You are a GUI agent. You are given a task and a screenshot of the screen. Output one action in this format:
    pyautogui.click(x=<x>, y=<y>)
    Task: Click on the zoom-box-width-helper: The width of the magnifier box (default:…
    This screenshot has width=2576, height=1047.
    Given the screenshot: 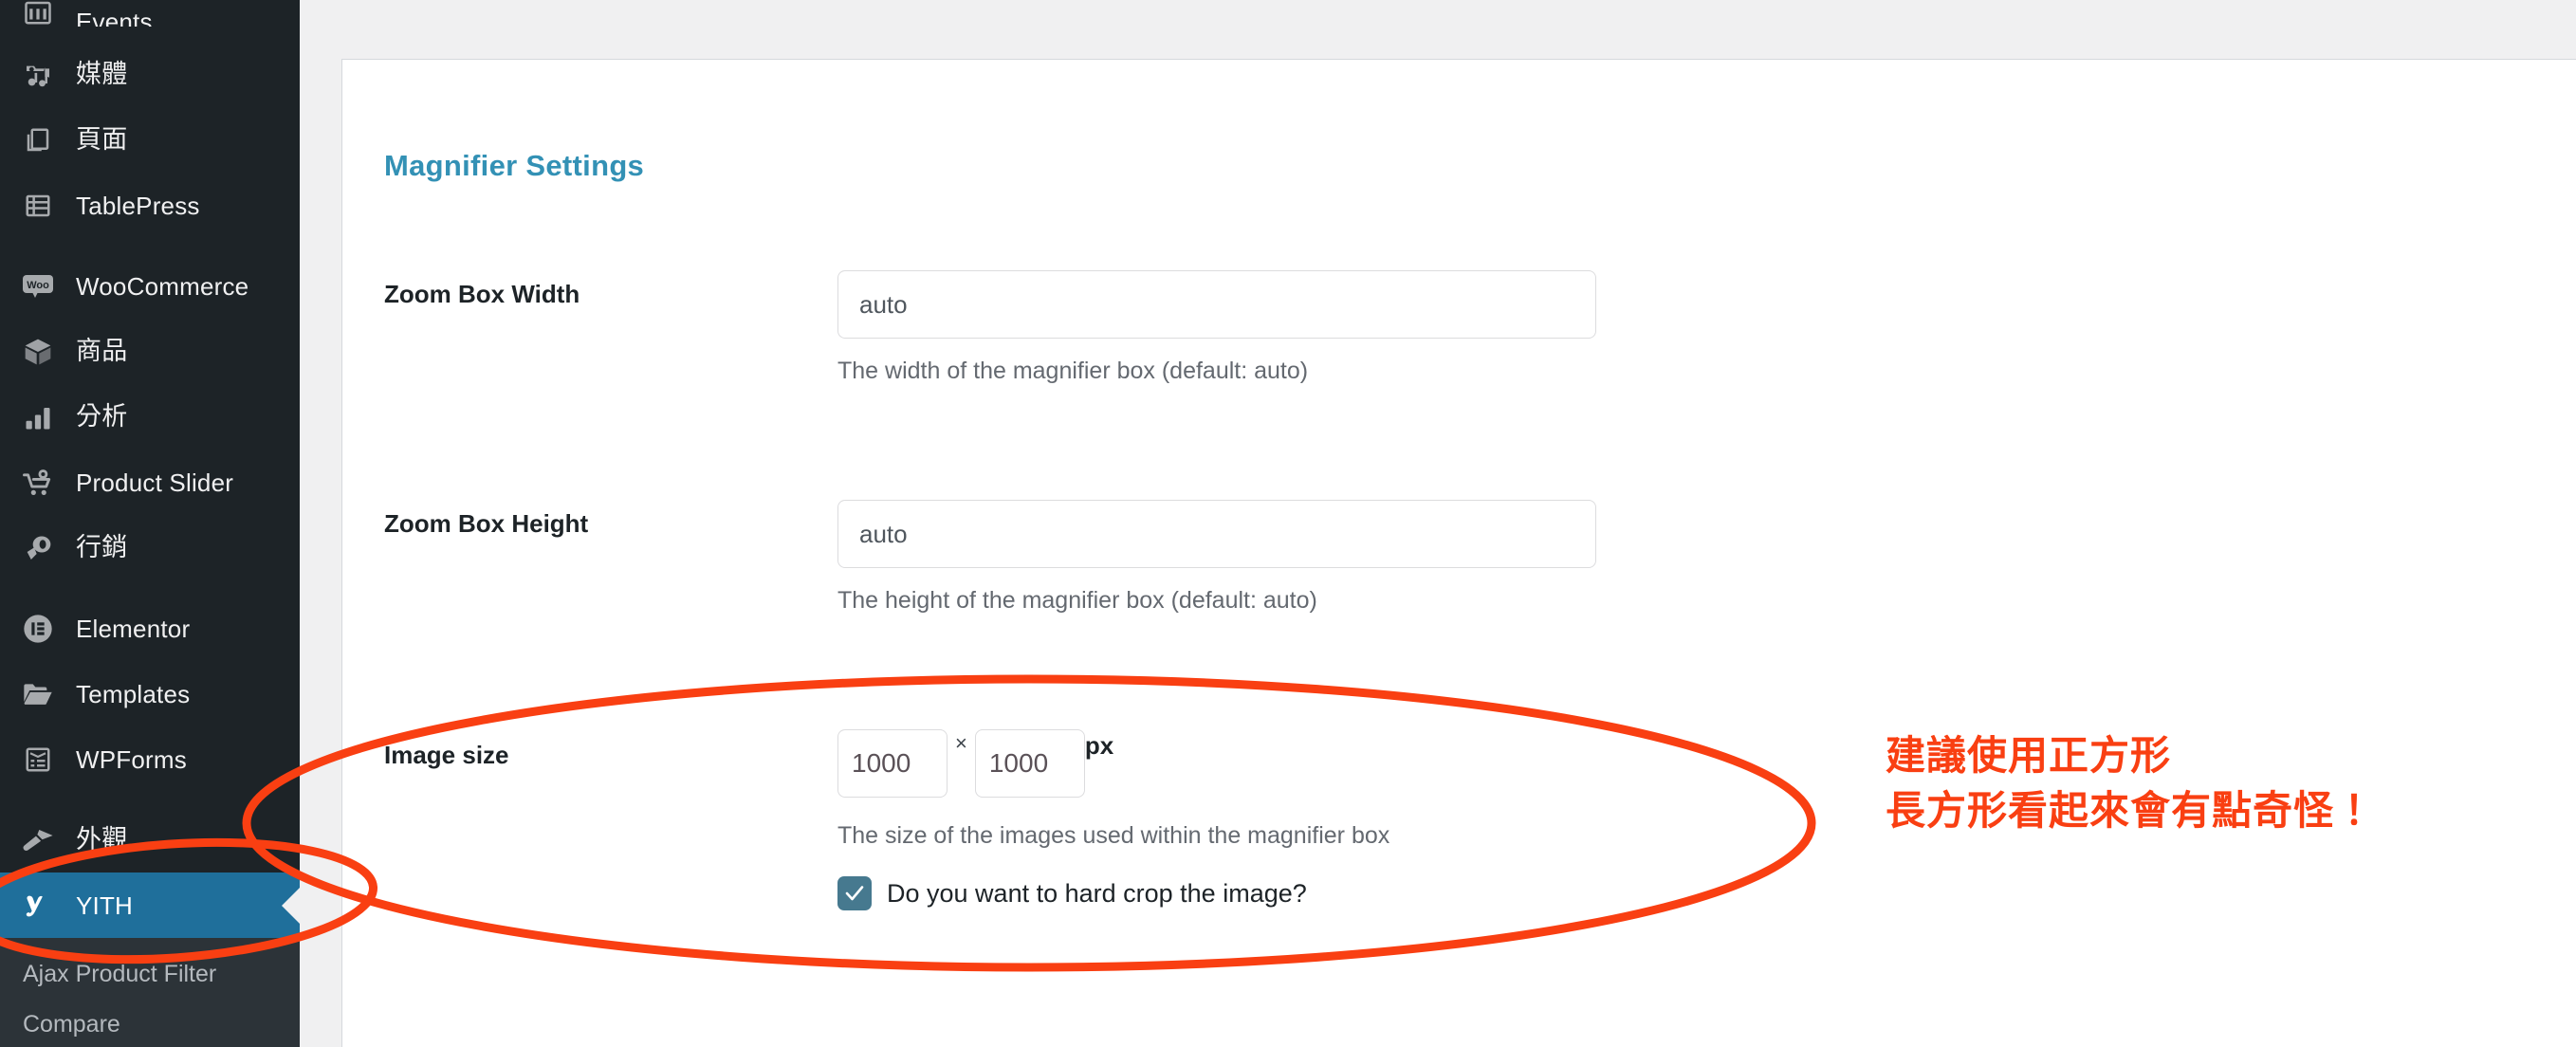 What is the action you would take?
    pyautogui.click(x=1073, y=371)
    